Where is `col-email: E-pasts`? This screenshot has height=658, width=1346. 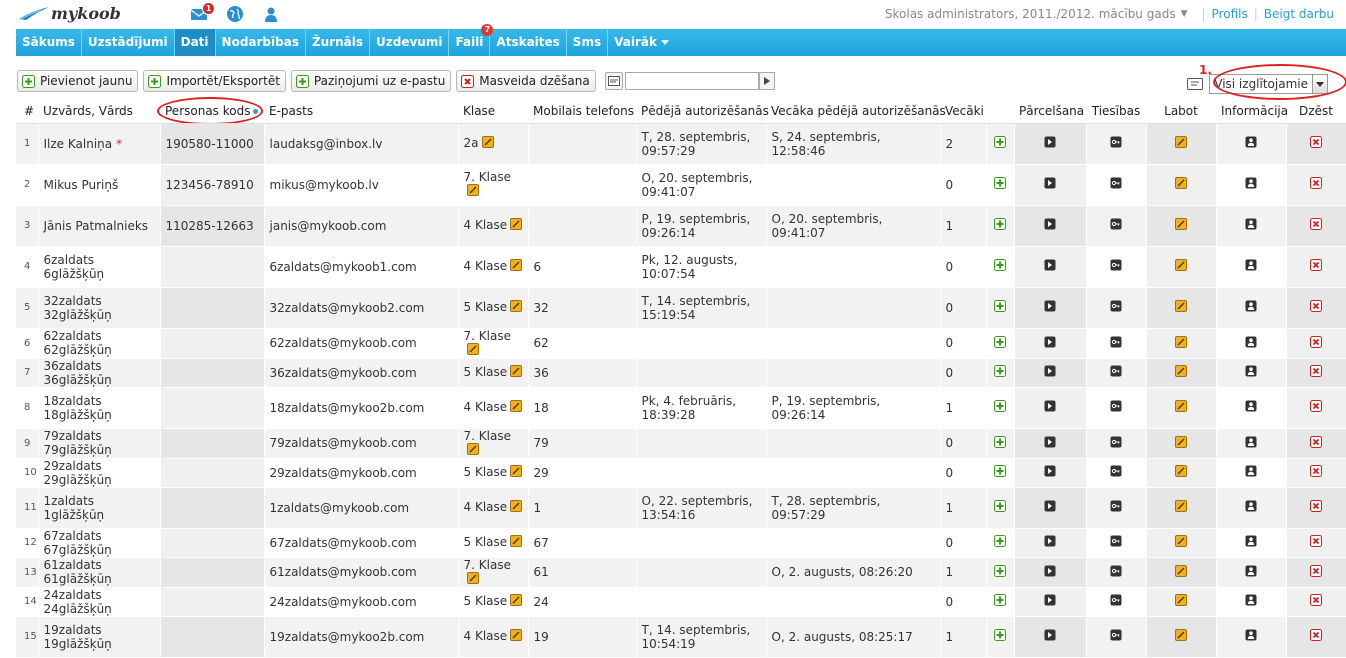 col-email: E-pasts is located at coordinates (361, 111).